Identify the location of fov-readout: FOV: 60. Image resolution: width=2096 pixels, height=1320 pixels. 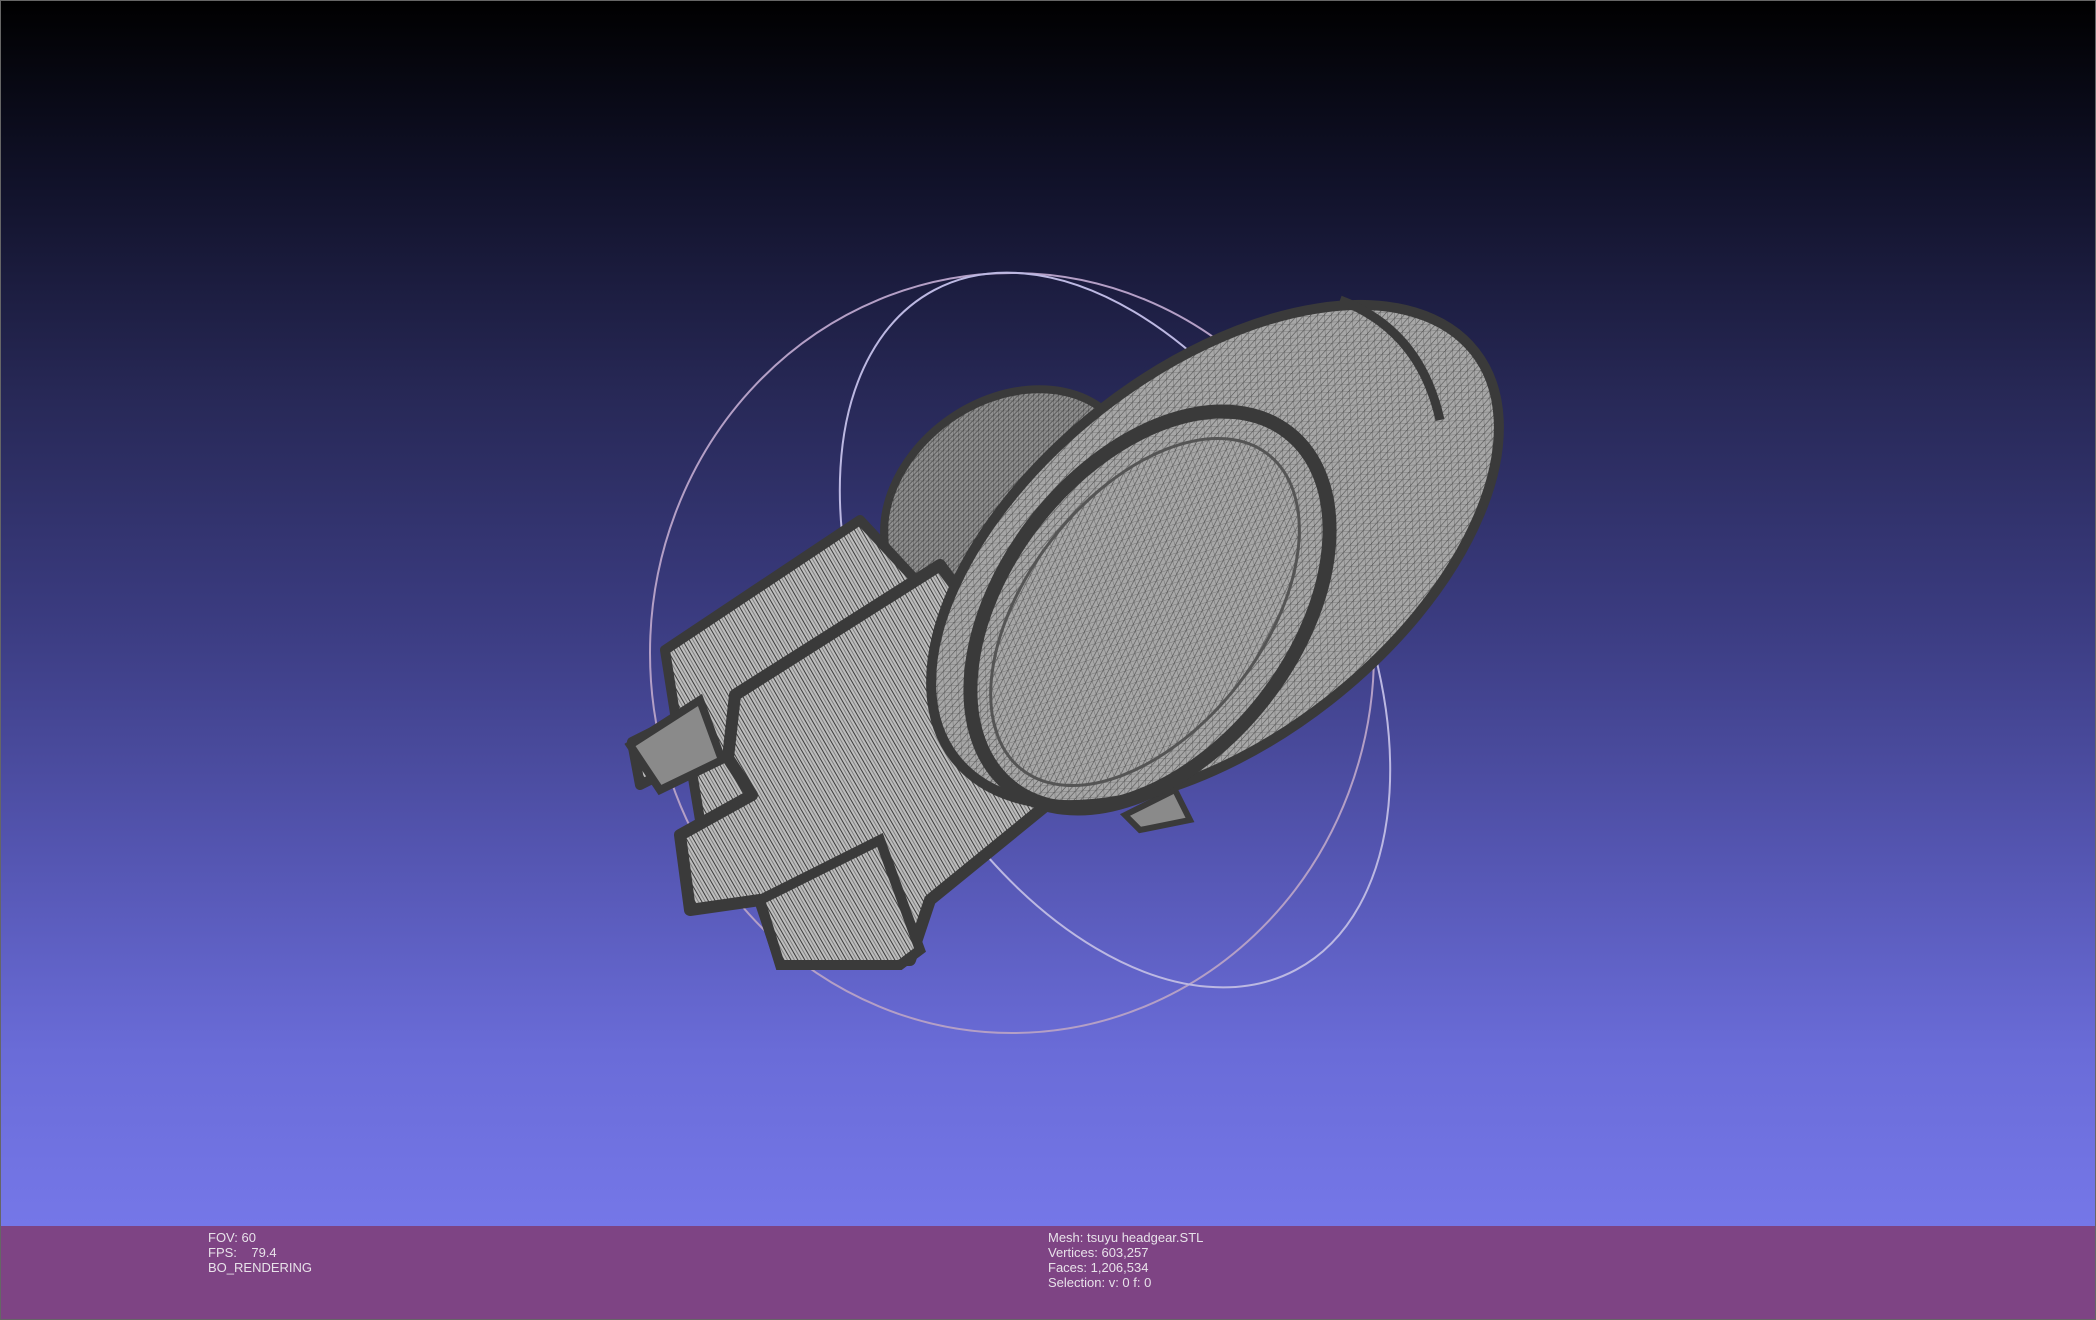
(232, 1237).